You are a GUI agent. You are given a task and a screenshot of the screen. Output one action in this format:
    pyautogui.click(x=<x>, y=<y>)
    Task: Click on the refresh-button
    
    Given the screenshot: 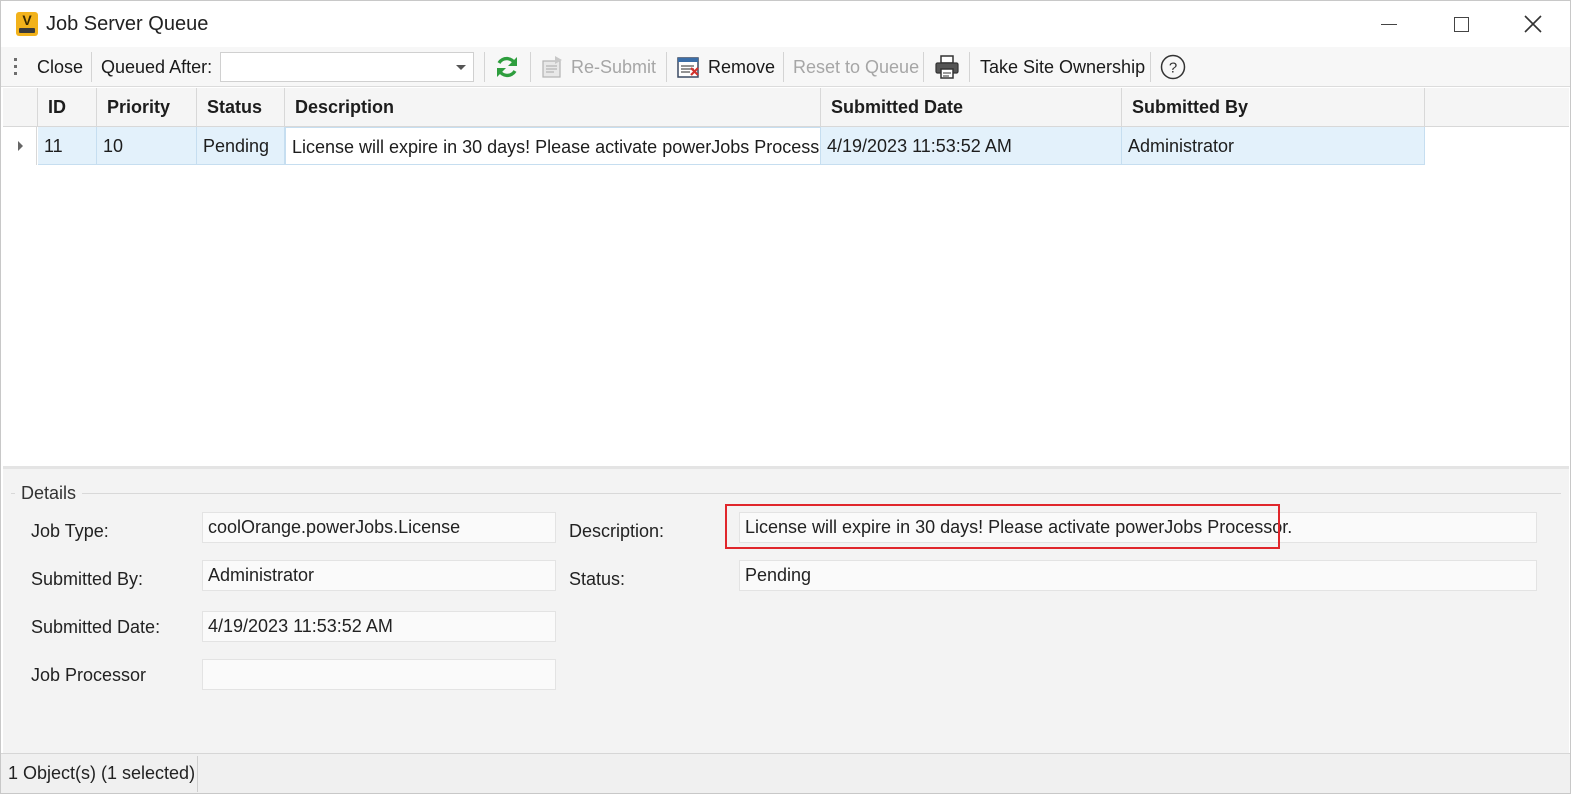 What is the action you would take?
    pyautogui.click(x=507, y=67)
    